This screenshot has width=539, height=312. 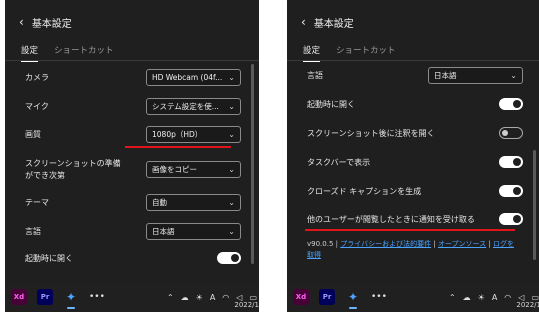 I want to click on annotate-after-screenshot-label: スクリーンショット後に注釈を開く, so click(x=371, y=133).